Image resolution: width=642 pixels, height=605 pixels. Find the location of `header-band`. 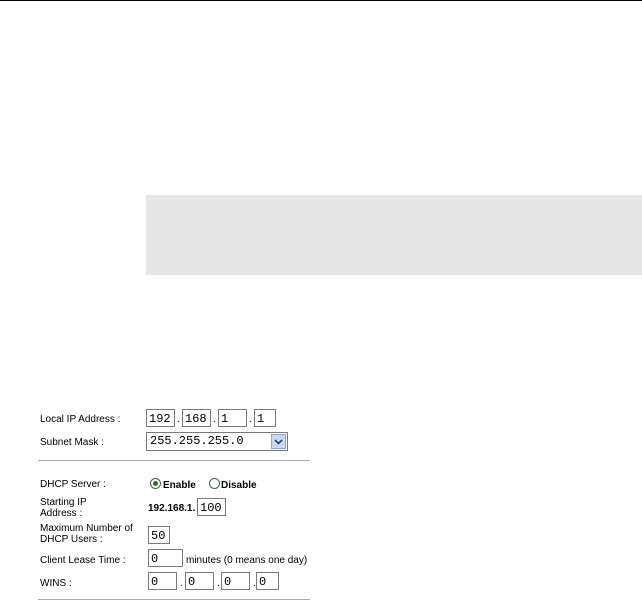

header-band is located at coordinates (394, 235).